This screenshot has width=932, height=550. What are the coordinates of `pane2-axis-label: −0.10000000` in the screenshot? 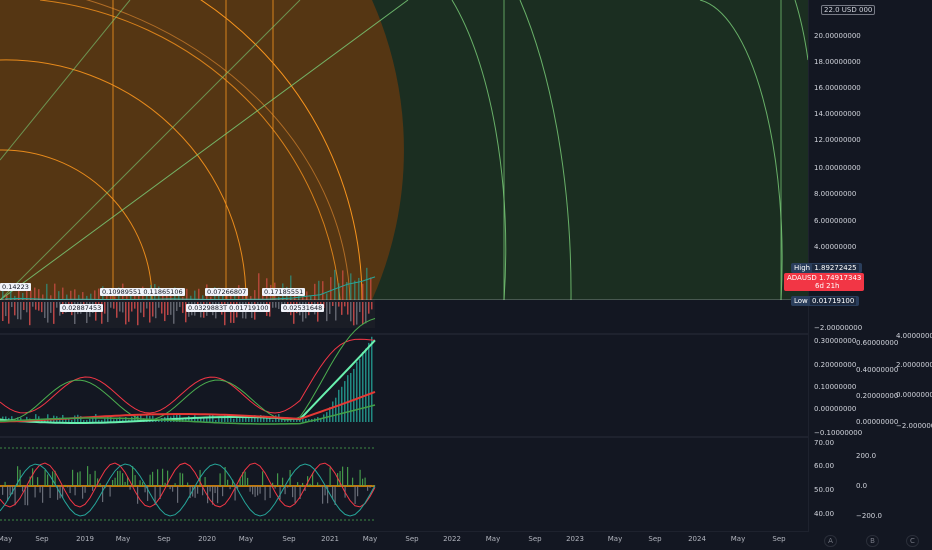 It's located at (838, 433).